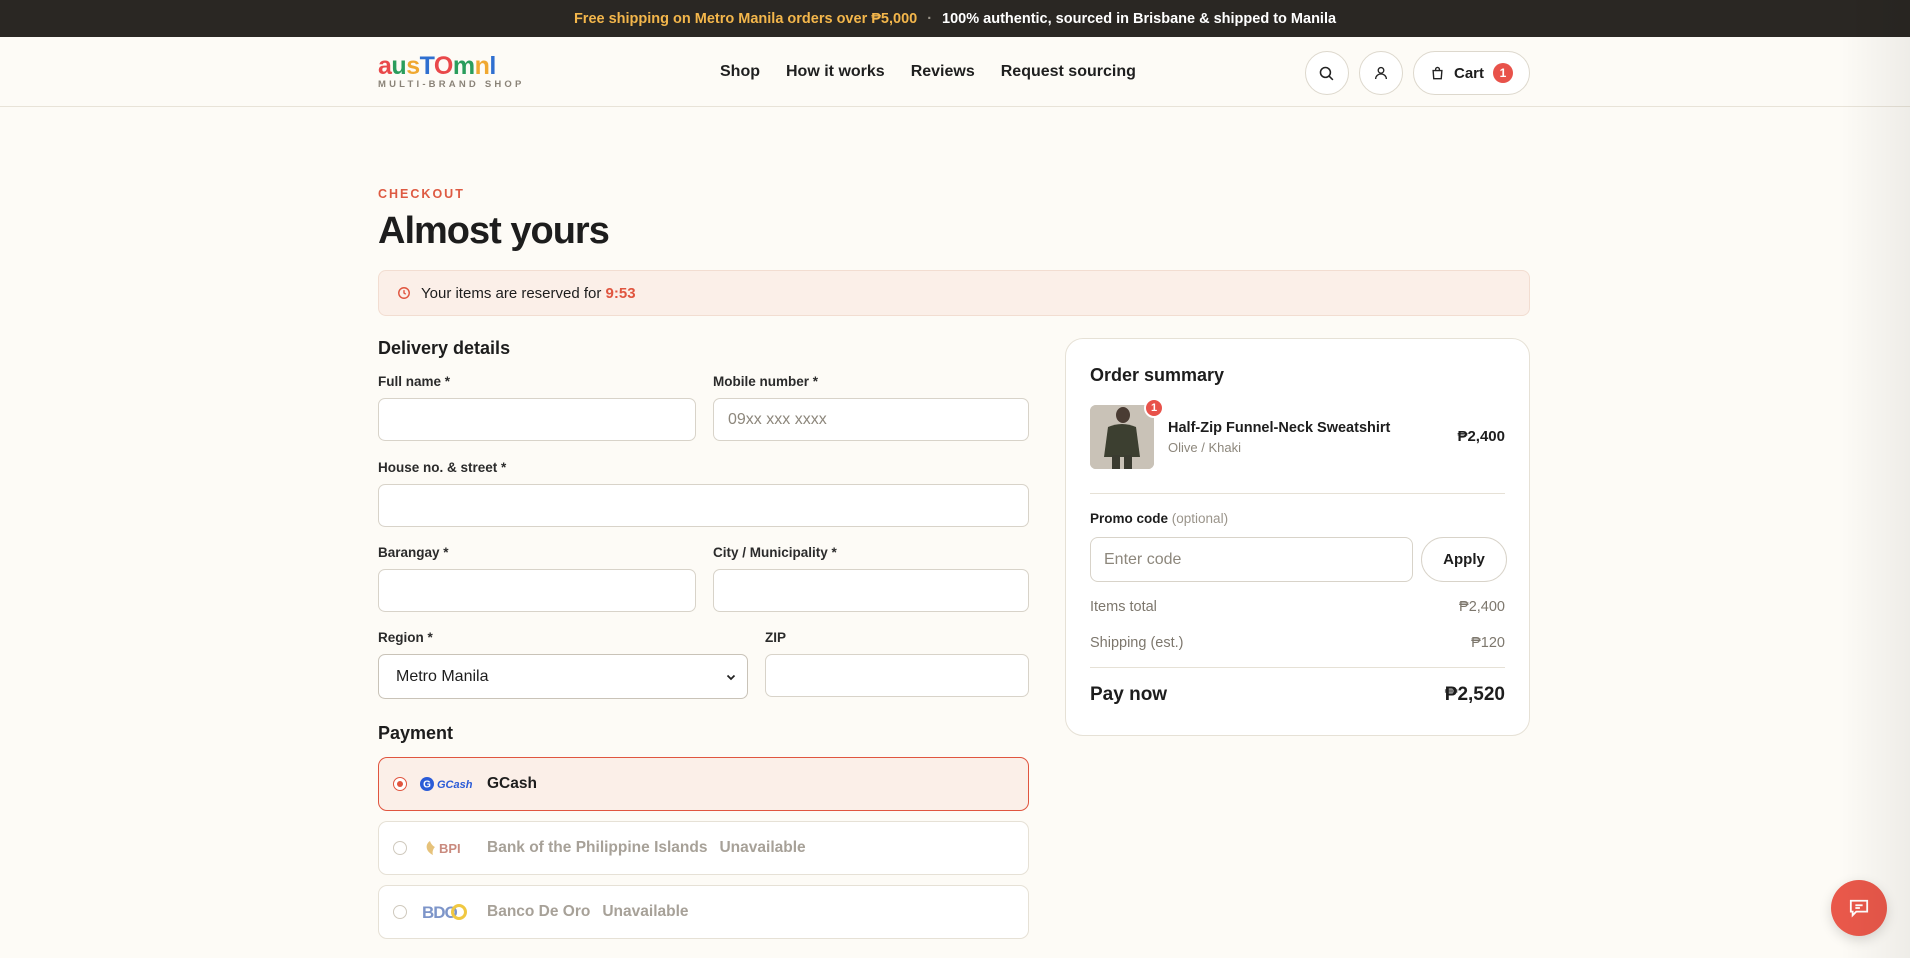 The image size is (1910, 958). What do you see at coordinates (871, 419) in the screenshot?
I see `mobile-input` at bounding box center [871, 419].